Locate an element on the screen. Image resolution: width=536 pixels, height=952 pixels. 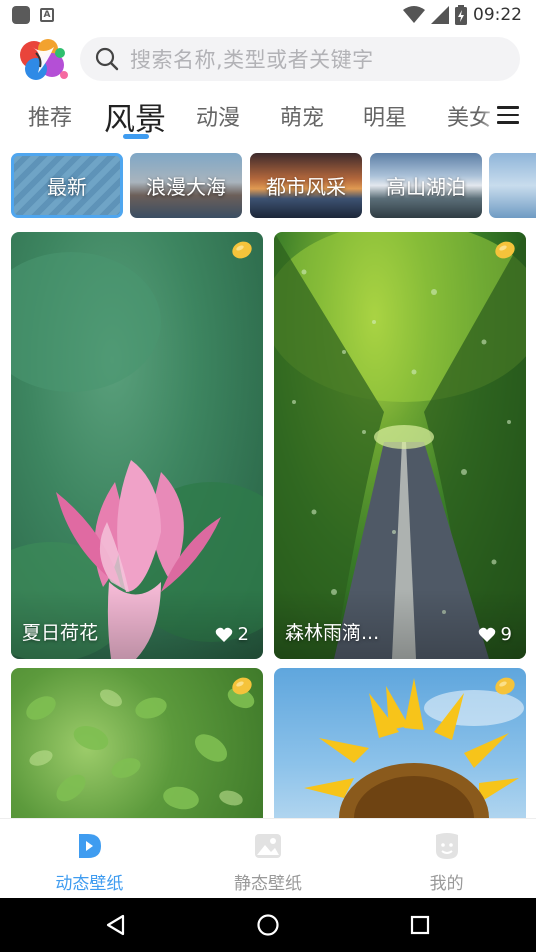
nav-label: 动态壁纸 is located at coordinates (89, 884).